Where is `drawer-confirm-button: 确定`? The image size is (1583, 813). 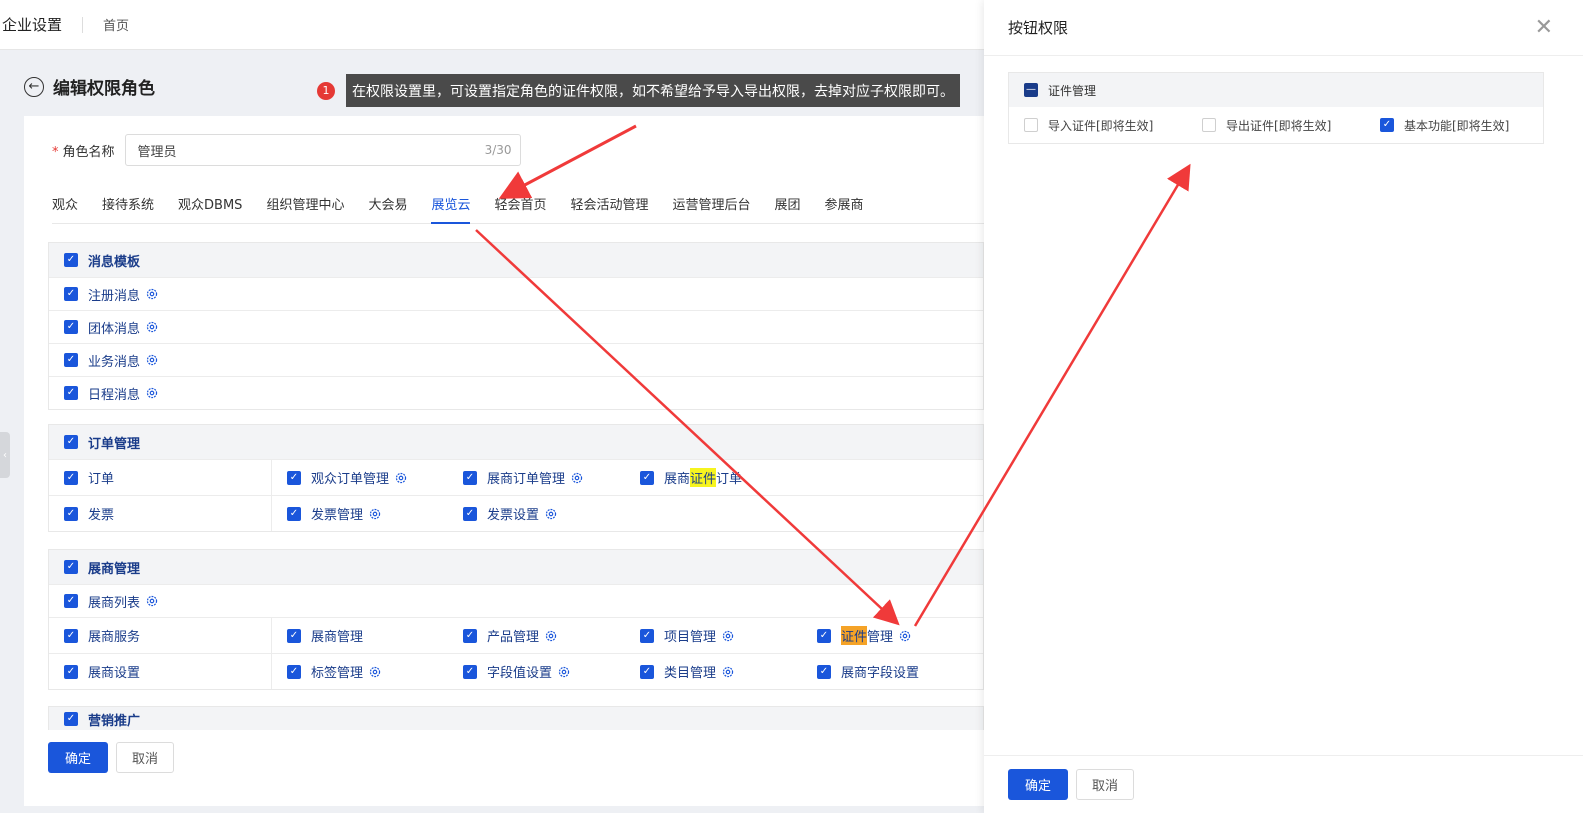 drawer-confirm-button: 确定 is located at coordinates (1038, 784).